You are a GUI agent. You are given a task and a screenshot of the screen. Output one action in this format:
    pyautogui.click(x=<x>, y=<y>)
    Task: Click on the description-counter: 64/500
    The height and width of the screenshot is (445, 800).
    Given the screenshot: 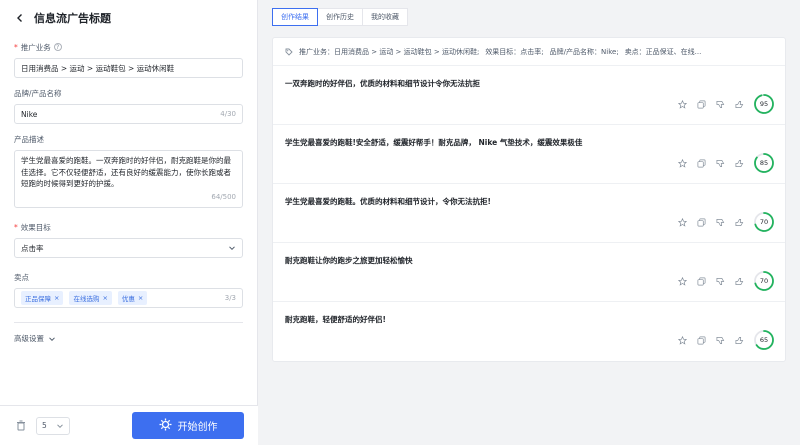 What is the action you would take?
    pyautogui.click(x=223, y=196)
    